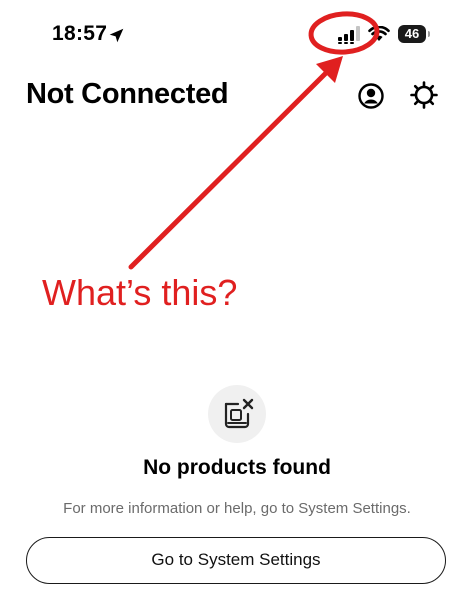  I want to click on account-icon, so click(371, 96).